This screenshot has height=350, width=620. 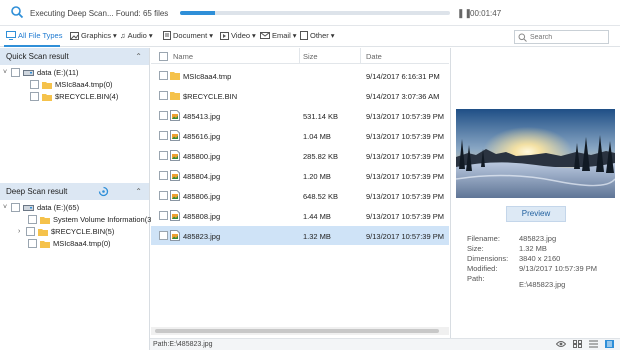 What do you see at coordinates (317, 176) in the screenshot?
I see `file-size: 1.20 MB` at bounding box center [317, 176].